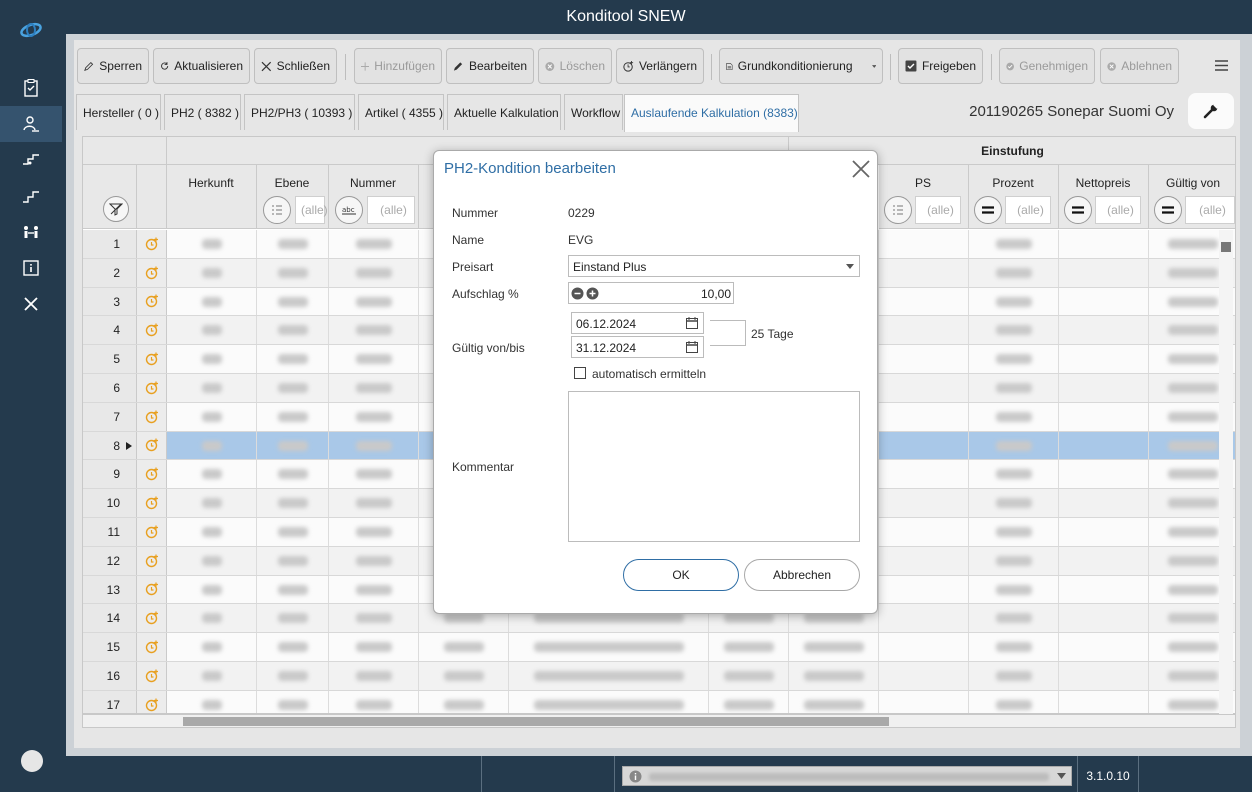  I want to click on minus-icon, so click(577, 293).